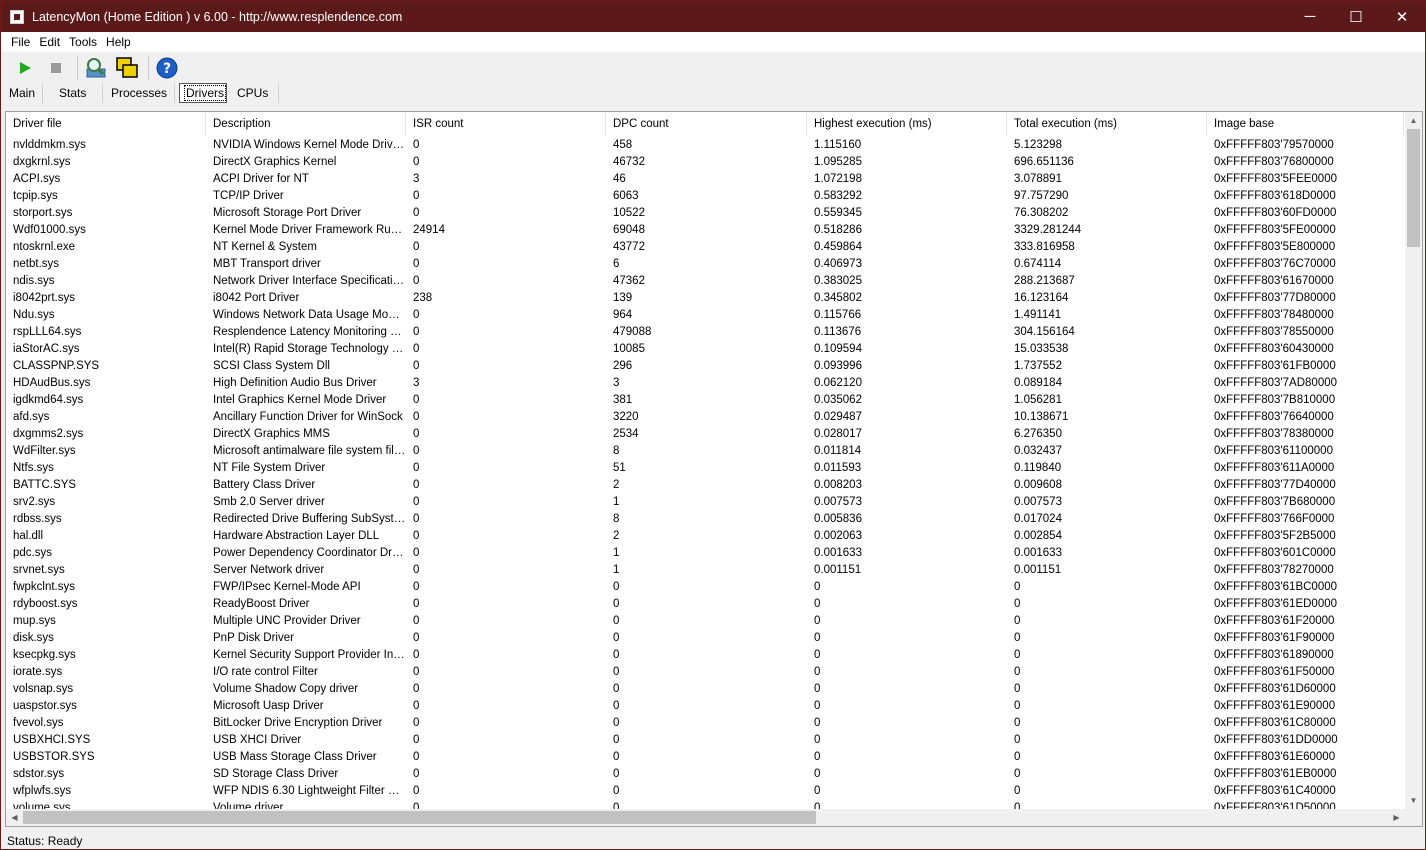  Describe the element at coordinates (1413, 188) in the screenshot. I see `vertical-scroll-thumb` at that location.